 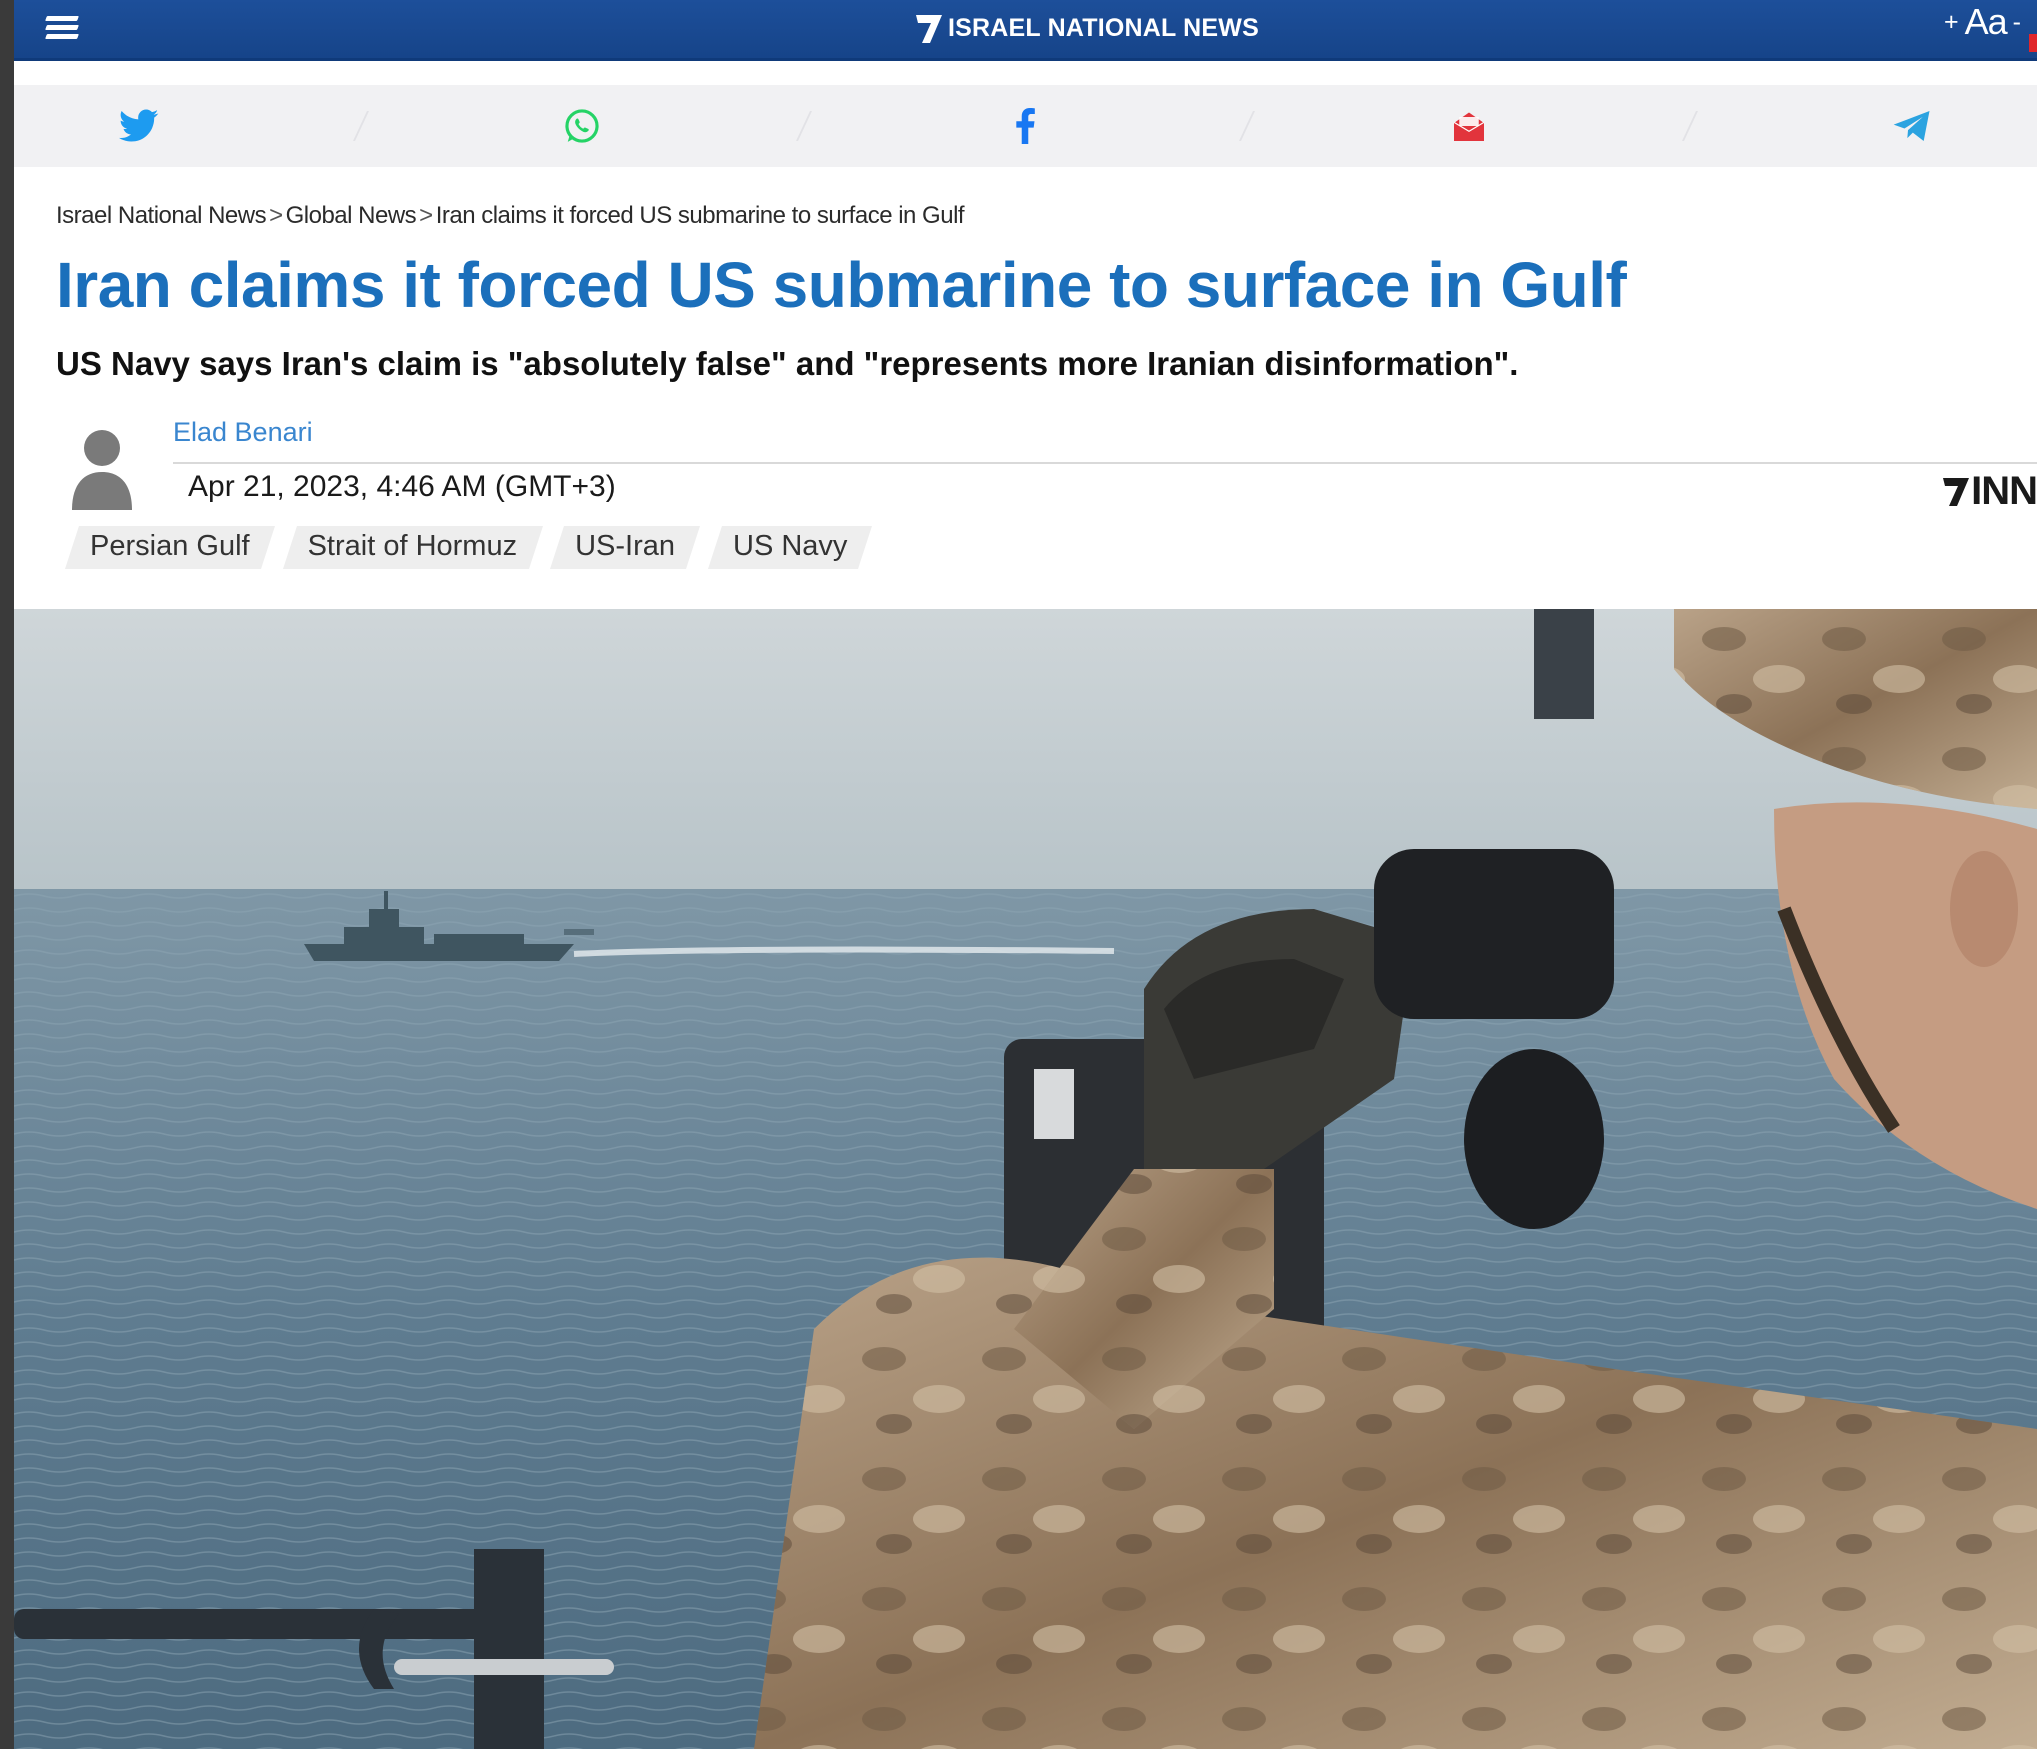 I want to click on author-link: Elad Benari, so click(x=243, y=432).